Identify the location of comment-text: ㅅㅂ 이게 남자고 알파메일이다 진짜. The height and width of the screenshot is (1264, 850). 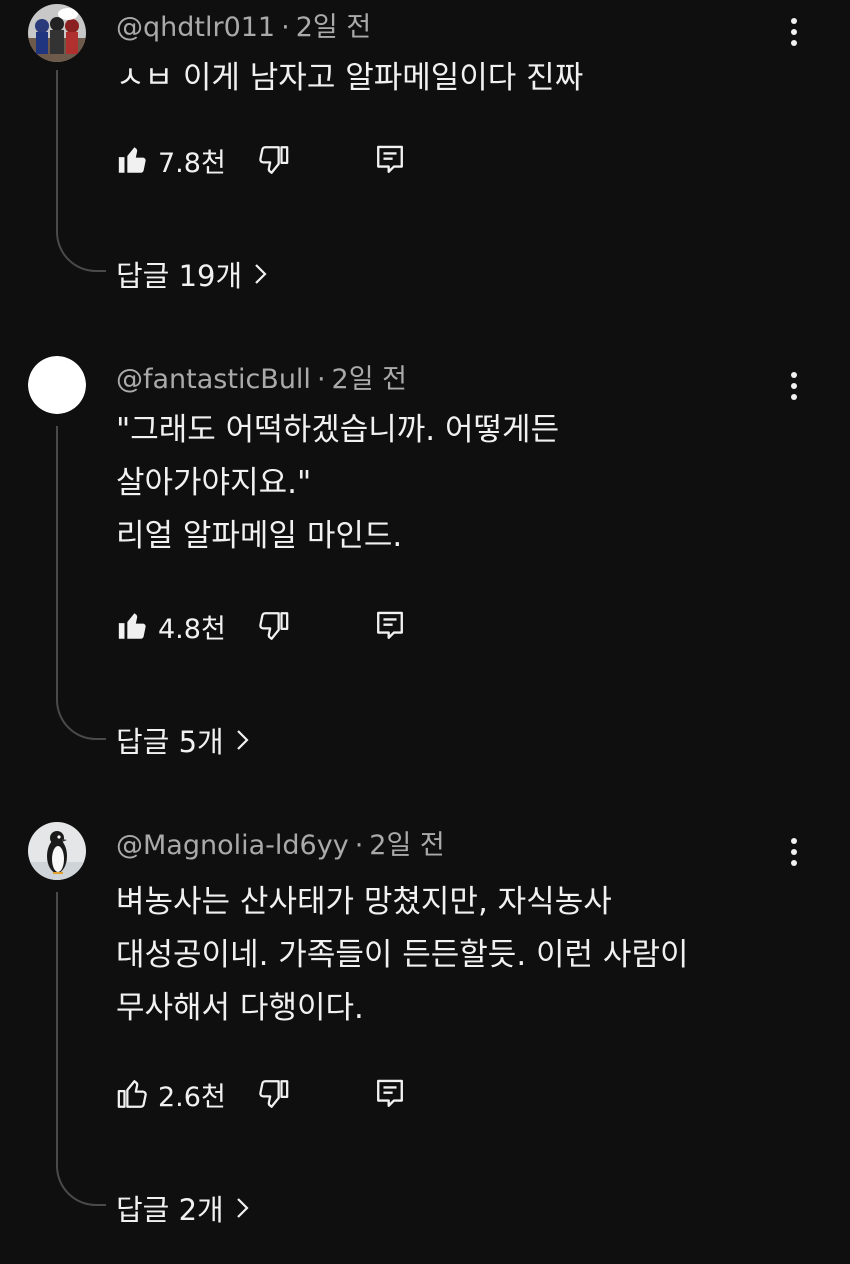
(456, 78).